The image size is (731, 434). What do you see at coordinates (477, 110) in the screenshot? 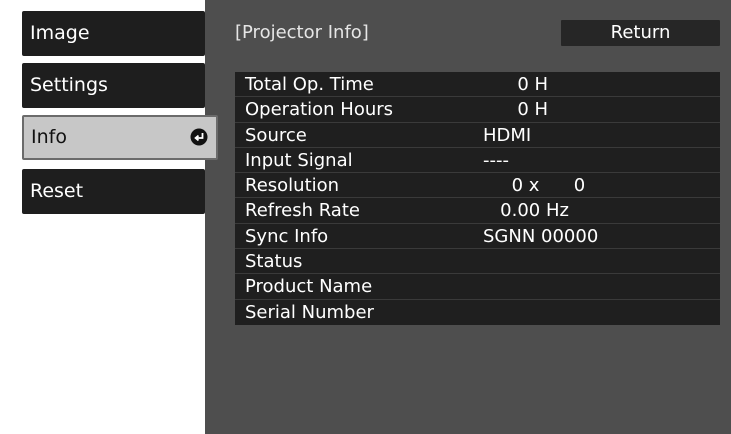
I see `table-row: Operation Hours 0 H` at bounding box center [477, 110].